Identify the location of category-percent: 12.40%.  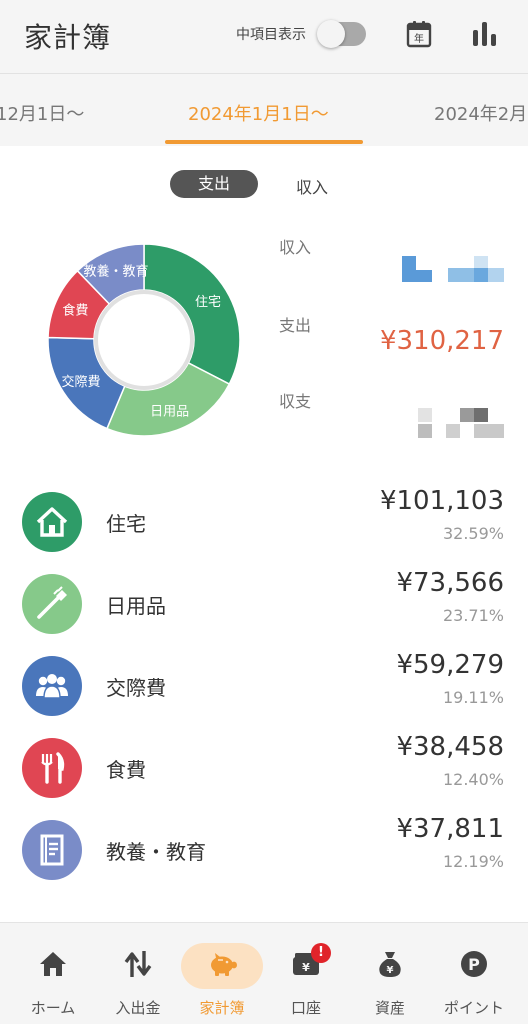
(473, 779).